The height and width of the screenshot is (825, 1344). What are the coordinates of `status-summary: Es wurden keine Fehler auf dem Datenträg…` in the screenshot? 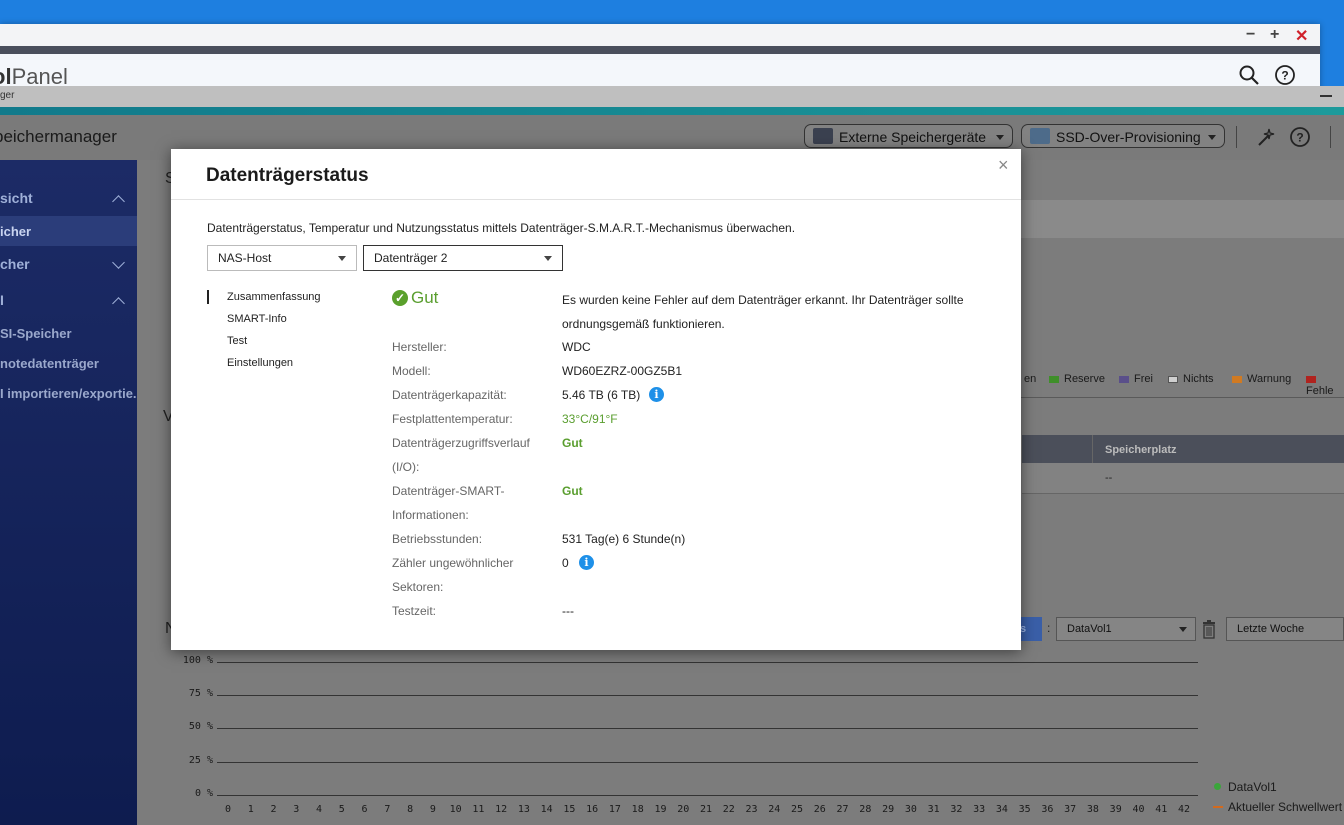 It's located at (763, 312).